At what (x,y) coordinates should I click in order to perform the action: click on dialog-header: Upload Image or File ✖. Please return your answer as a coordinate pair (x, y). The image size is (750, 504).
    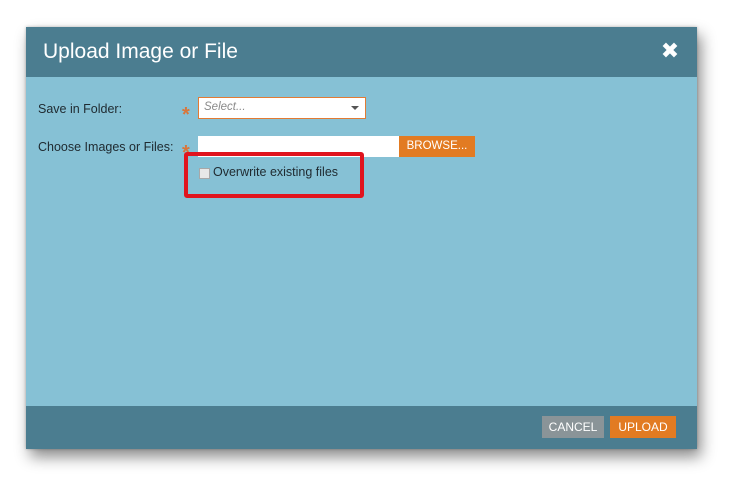
    Looking at the image, I should click on (361, 52).